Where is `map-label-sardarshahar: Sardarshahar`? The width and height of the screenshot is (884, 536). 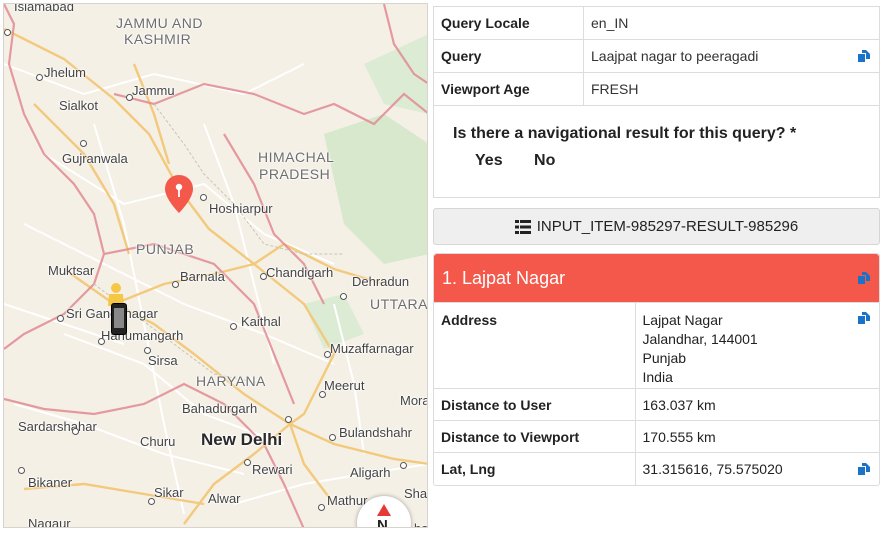 map-label-sardarshahar: Sardarshahar is located at coordinates (57, 426).